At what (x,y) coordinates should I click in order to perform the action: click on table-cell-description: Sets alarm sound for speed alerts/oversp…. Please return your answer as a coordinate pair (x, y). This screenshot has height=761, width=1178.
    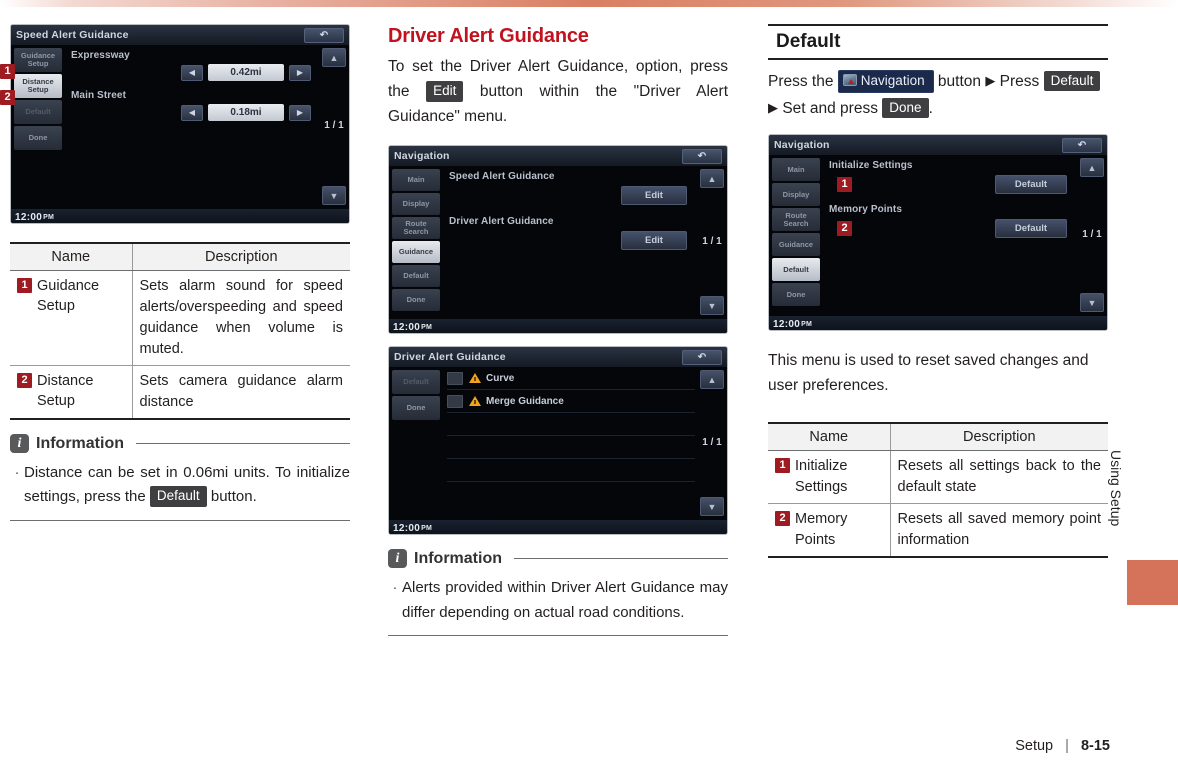
    Looking at the image, I should click on (241, 318).